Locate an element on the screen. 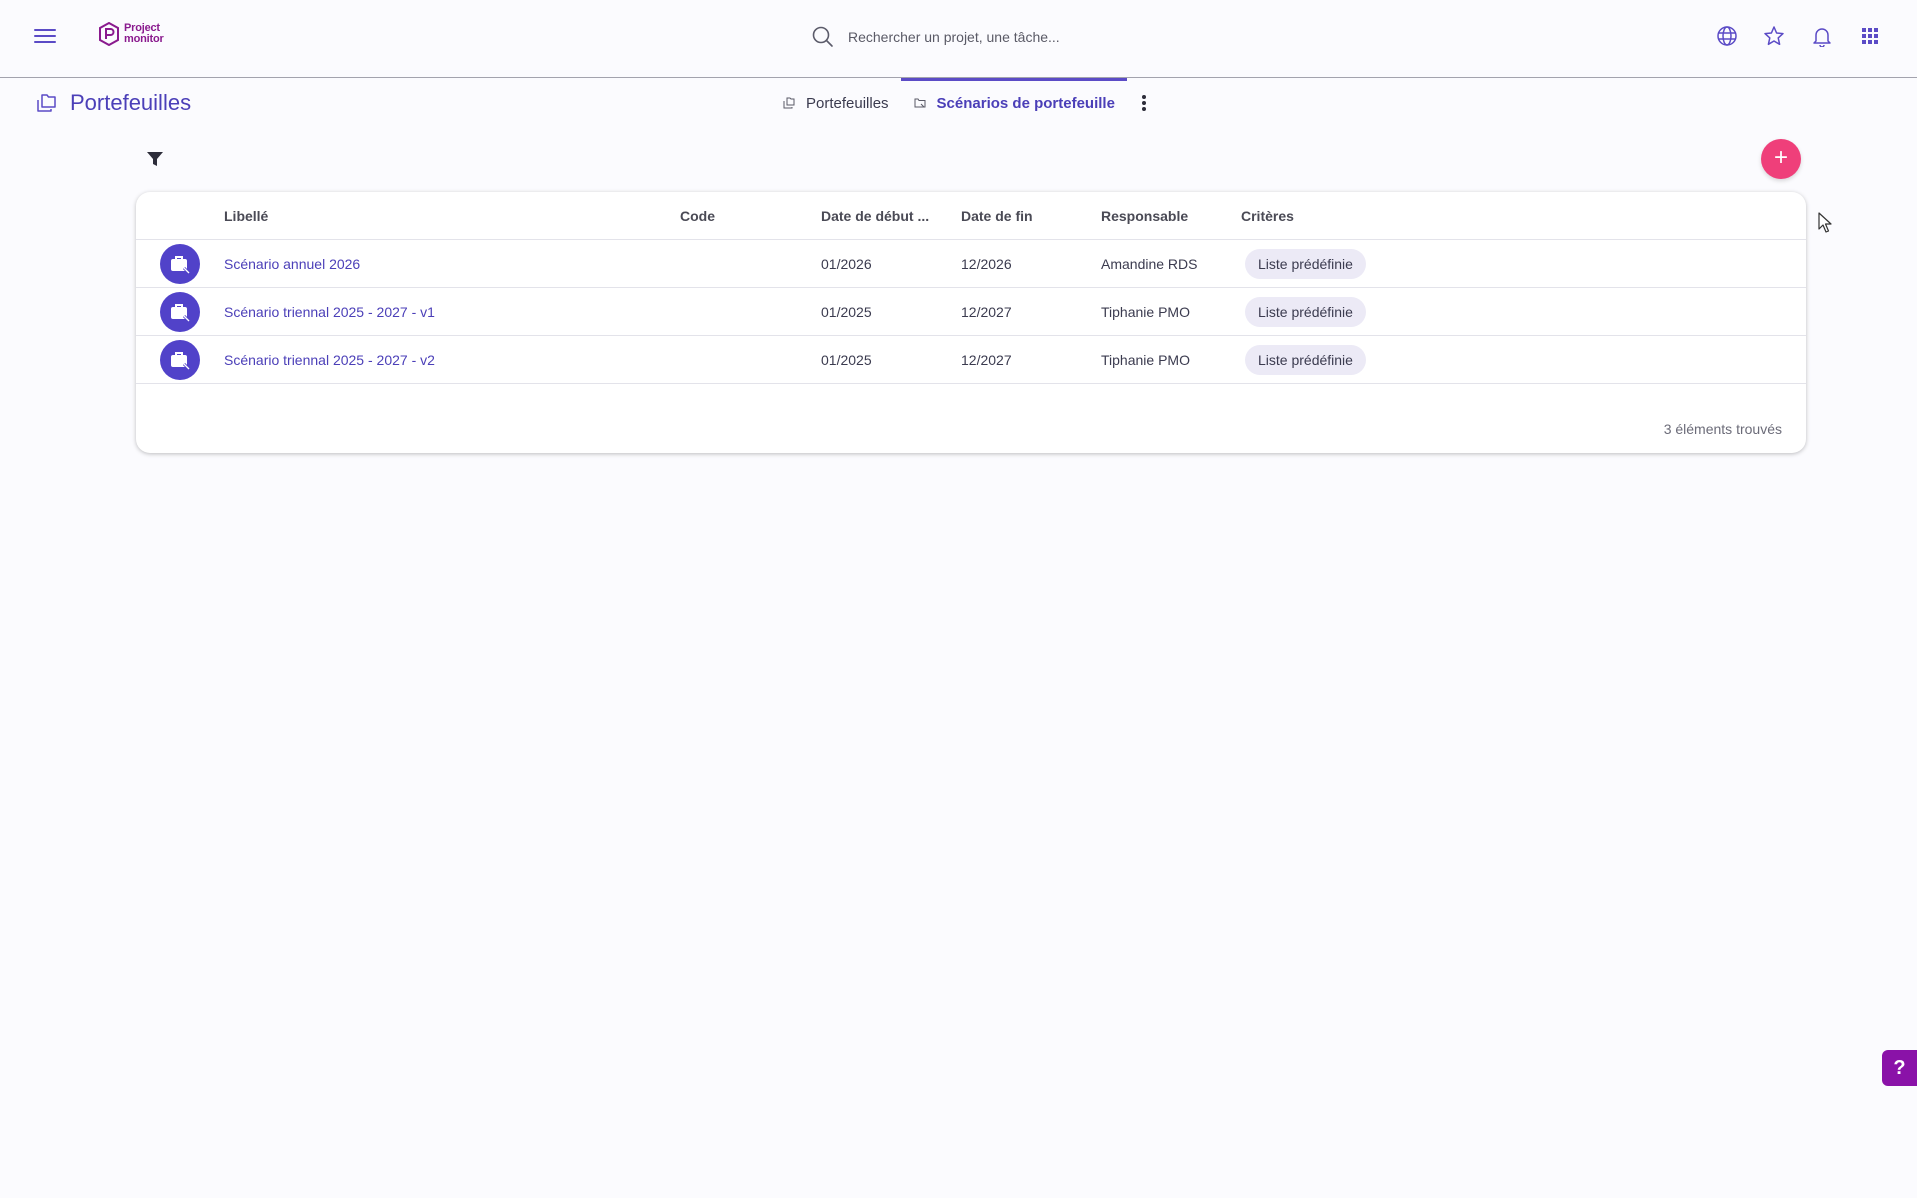 This screenshot has width=1917, height=1198. logo-icon is located at coordinates (109, 34).